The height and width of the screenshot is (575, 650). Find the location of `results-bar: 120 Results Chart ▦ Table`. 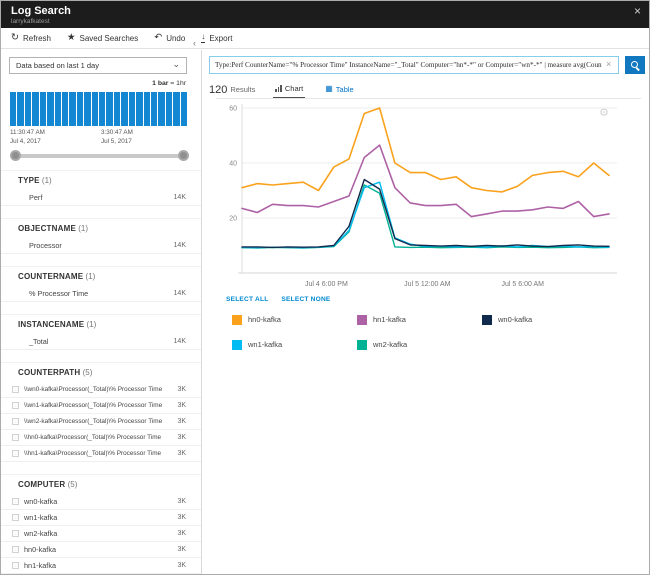

results-bar: 120 Results Chart ▦ Table is located at coordinates (282, 90).